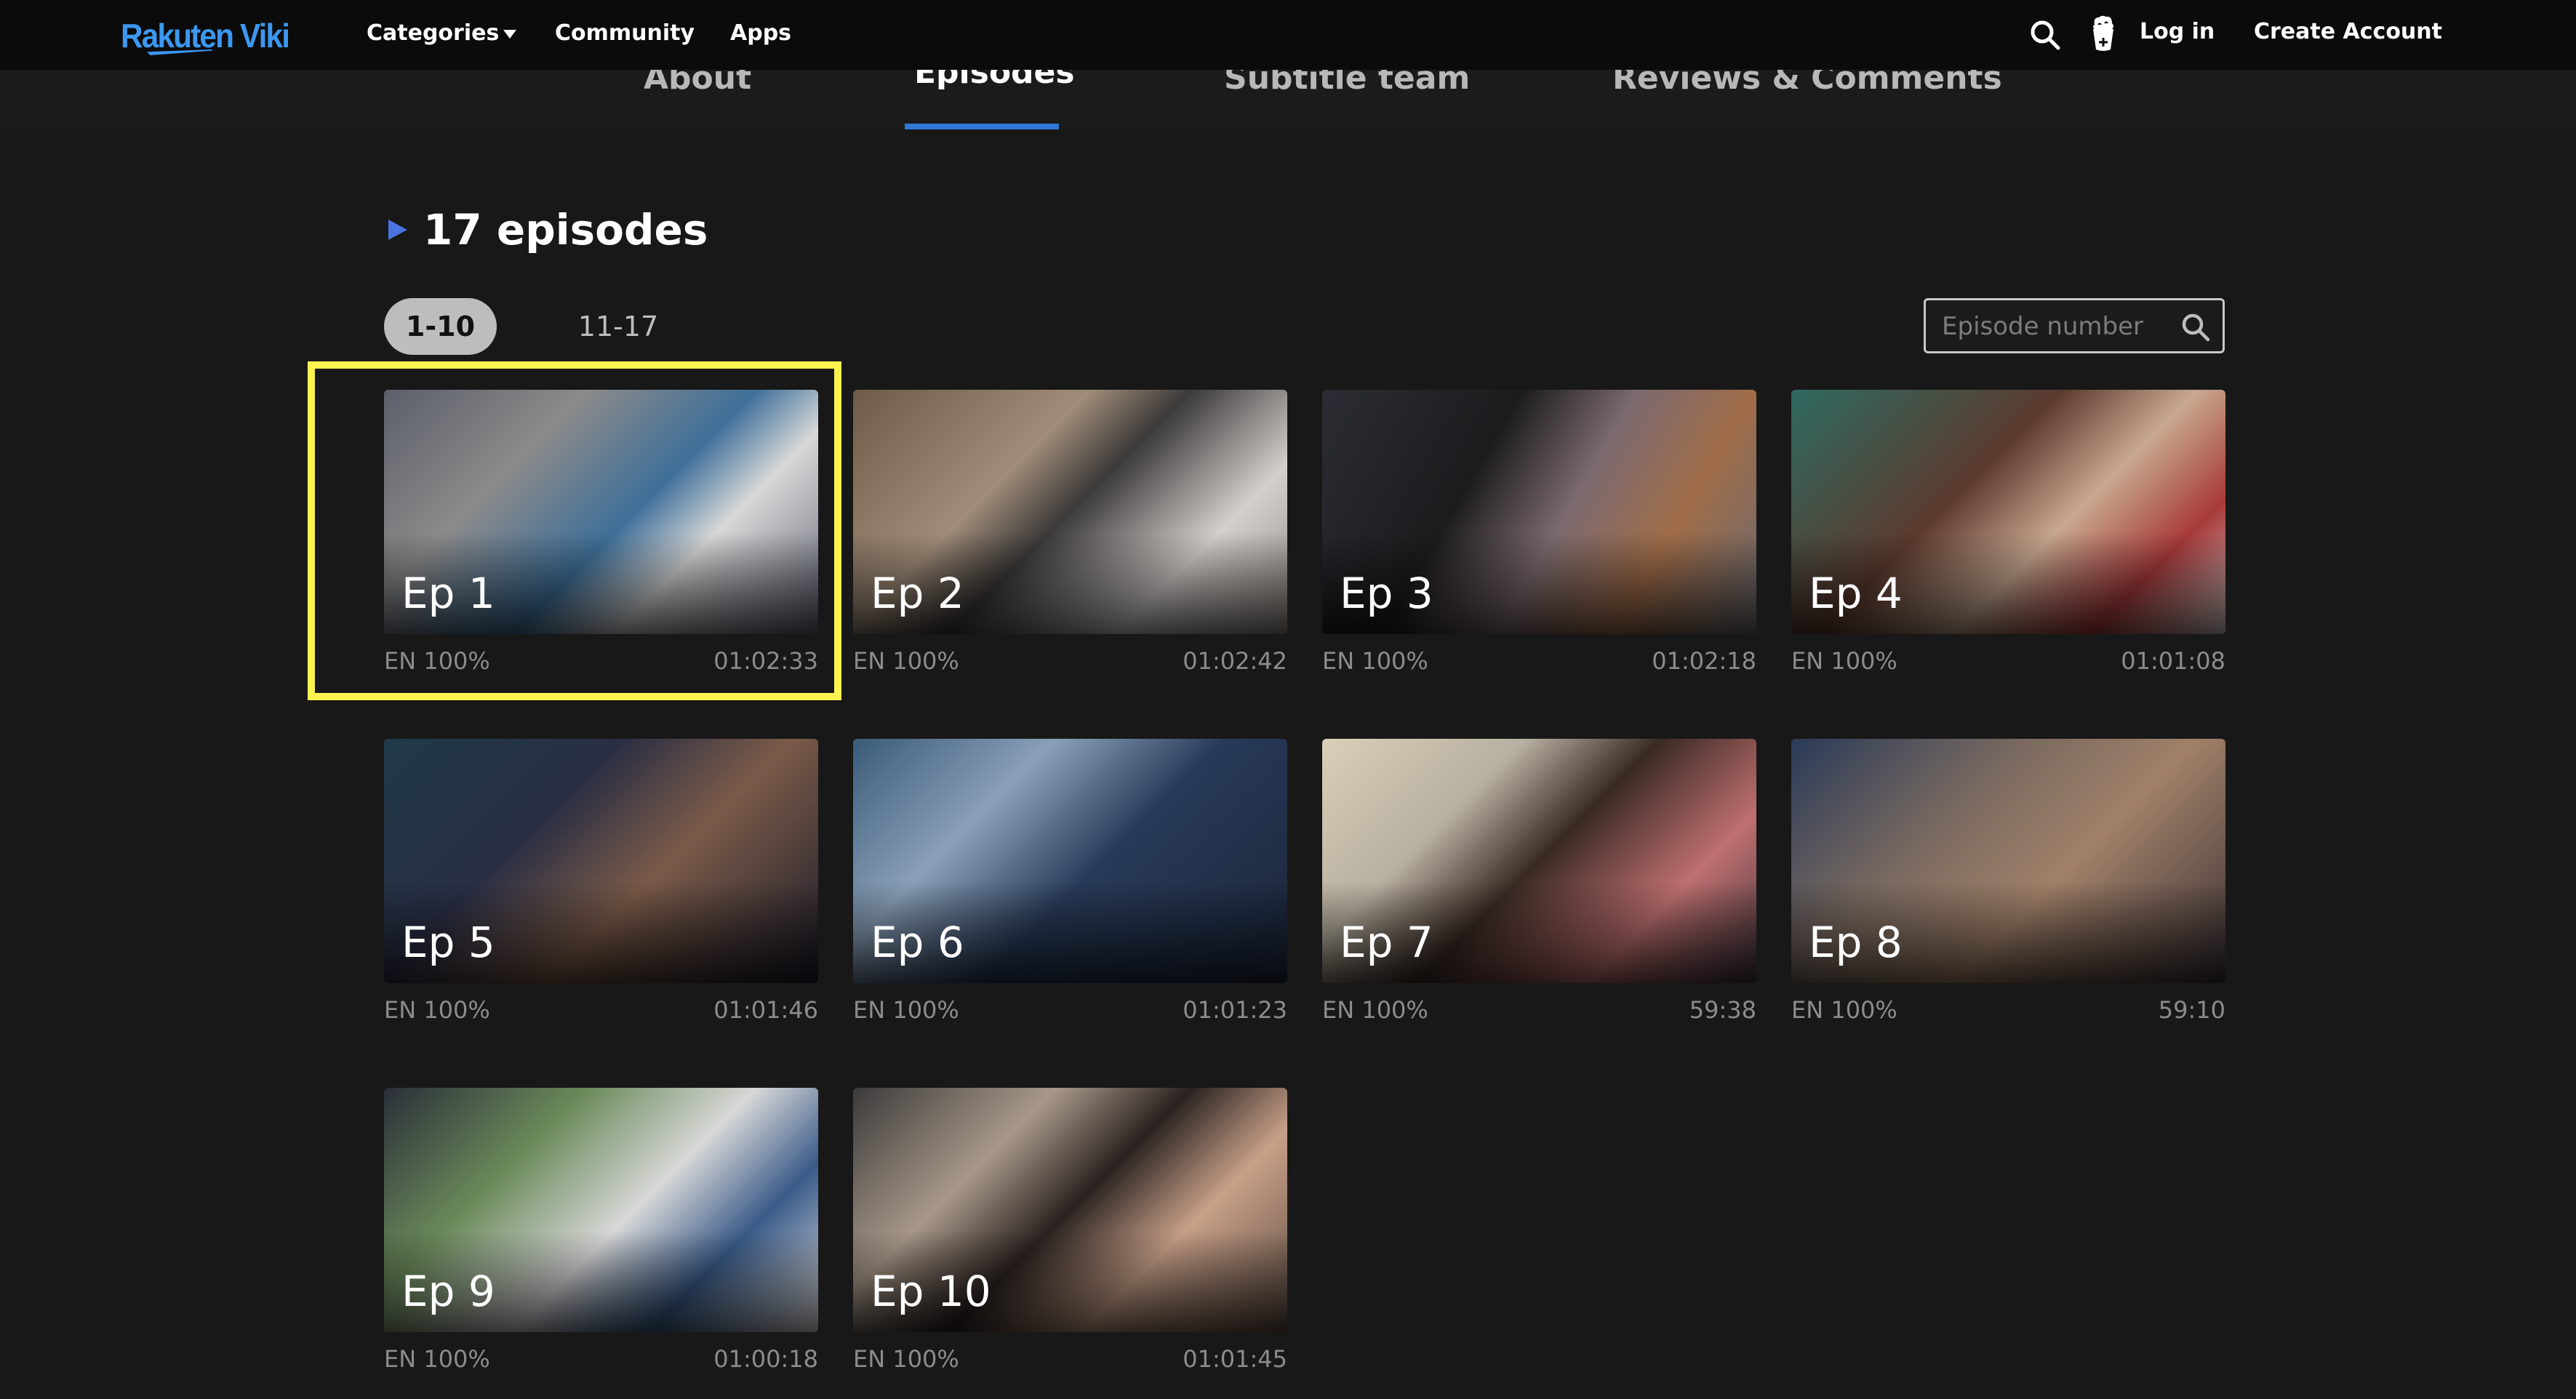  Describe the element at coordinates (1856, 594) in the screenshot. I see `episode-number-label: Ep 4` at that location.